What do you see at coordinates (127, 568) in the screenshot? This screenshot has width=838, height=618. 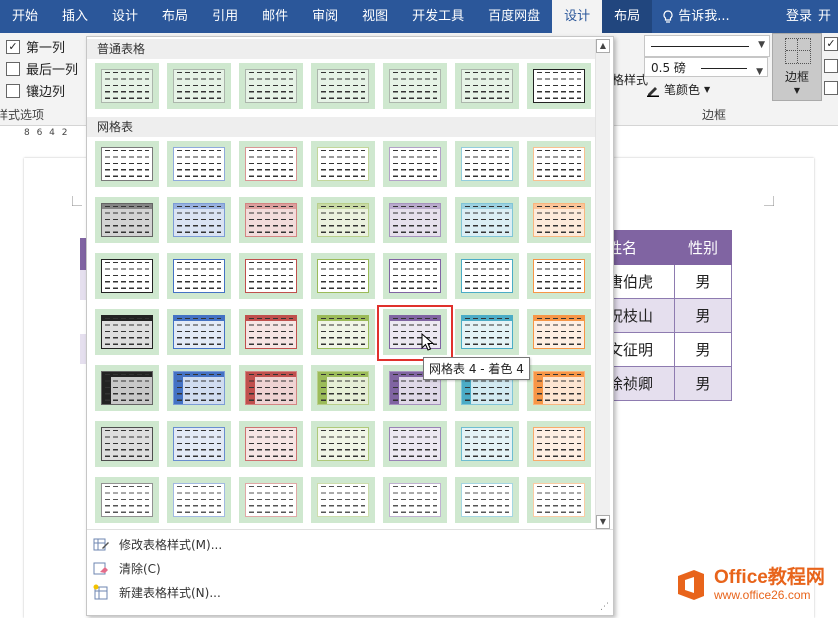 I see `clear-item: 清除(C)` at bounding box center [127, 568].